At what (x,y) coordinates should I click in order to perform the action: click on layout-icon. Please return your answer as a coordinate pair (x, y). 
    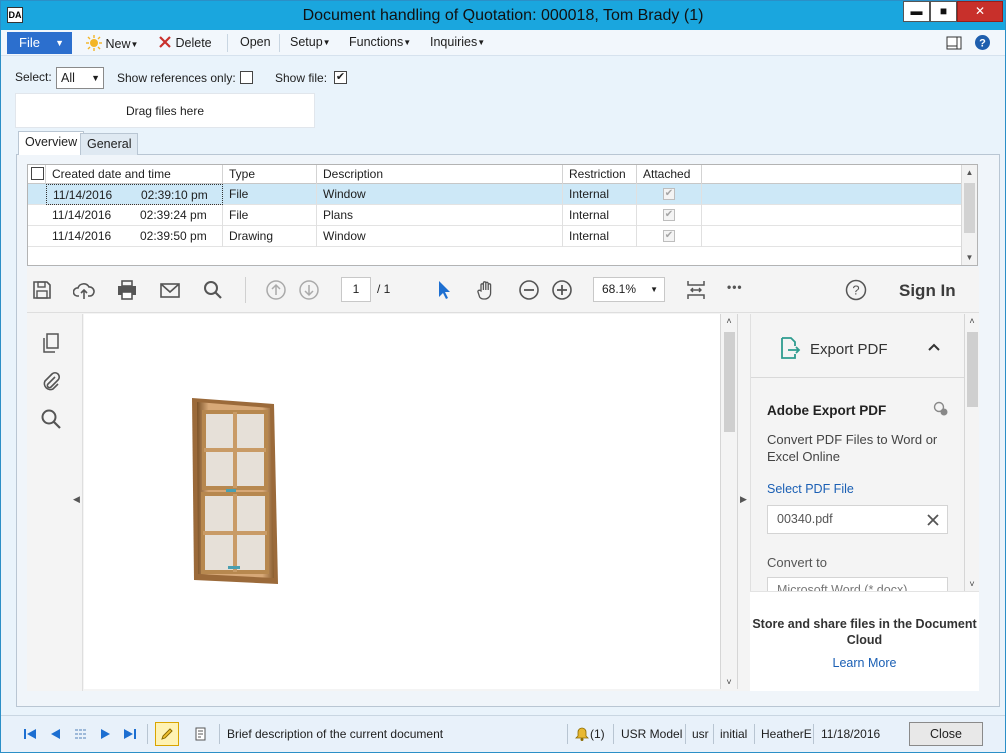
    Looking at the image, I should click on (954, 43).